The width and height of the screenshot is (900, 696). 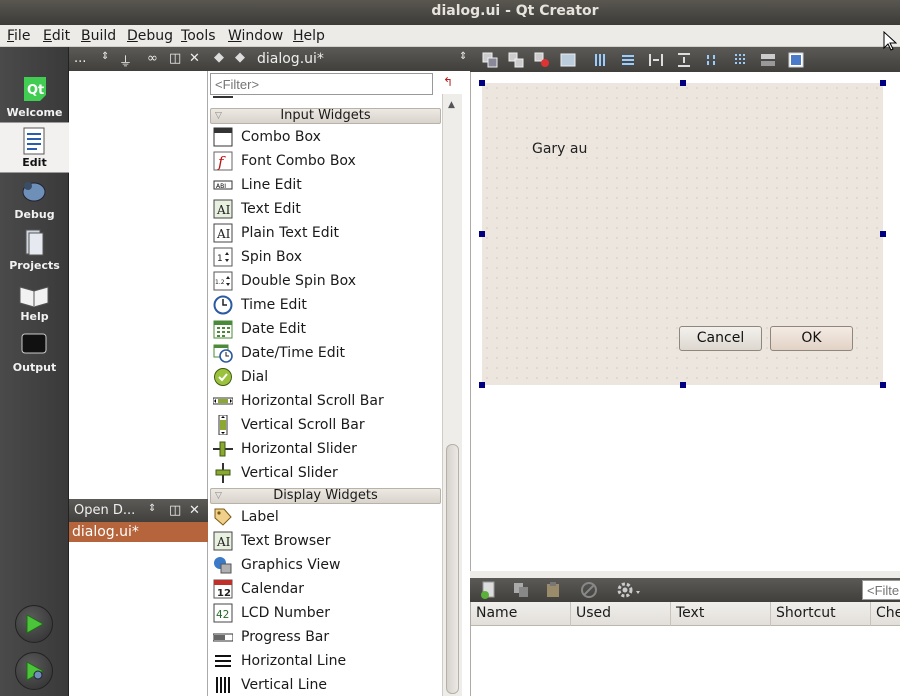 I want to click on widget-item: Progress Bar, so click(x=326, y=637).